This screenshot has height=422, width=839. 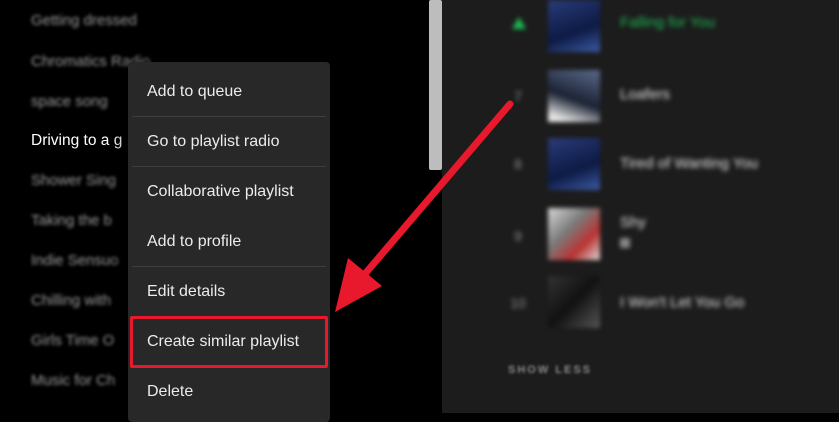 I want to click on track-title: Shy, so click(x=633, y=222).